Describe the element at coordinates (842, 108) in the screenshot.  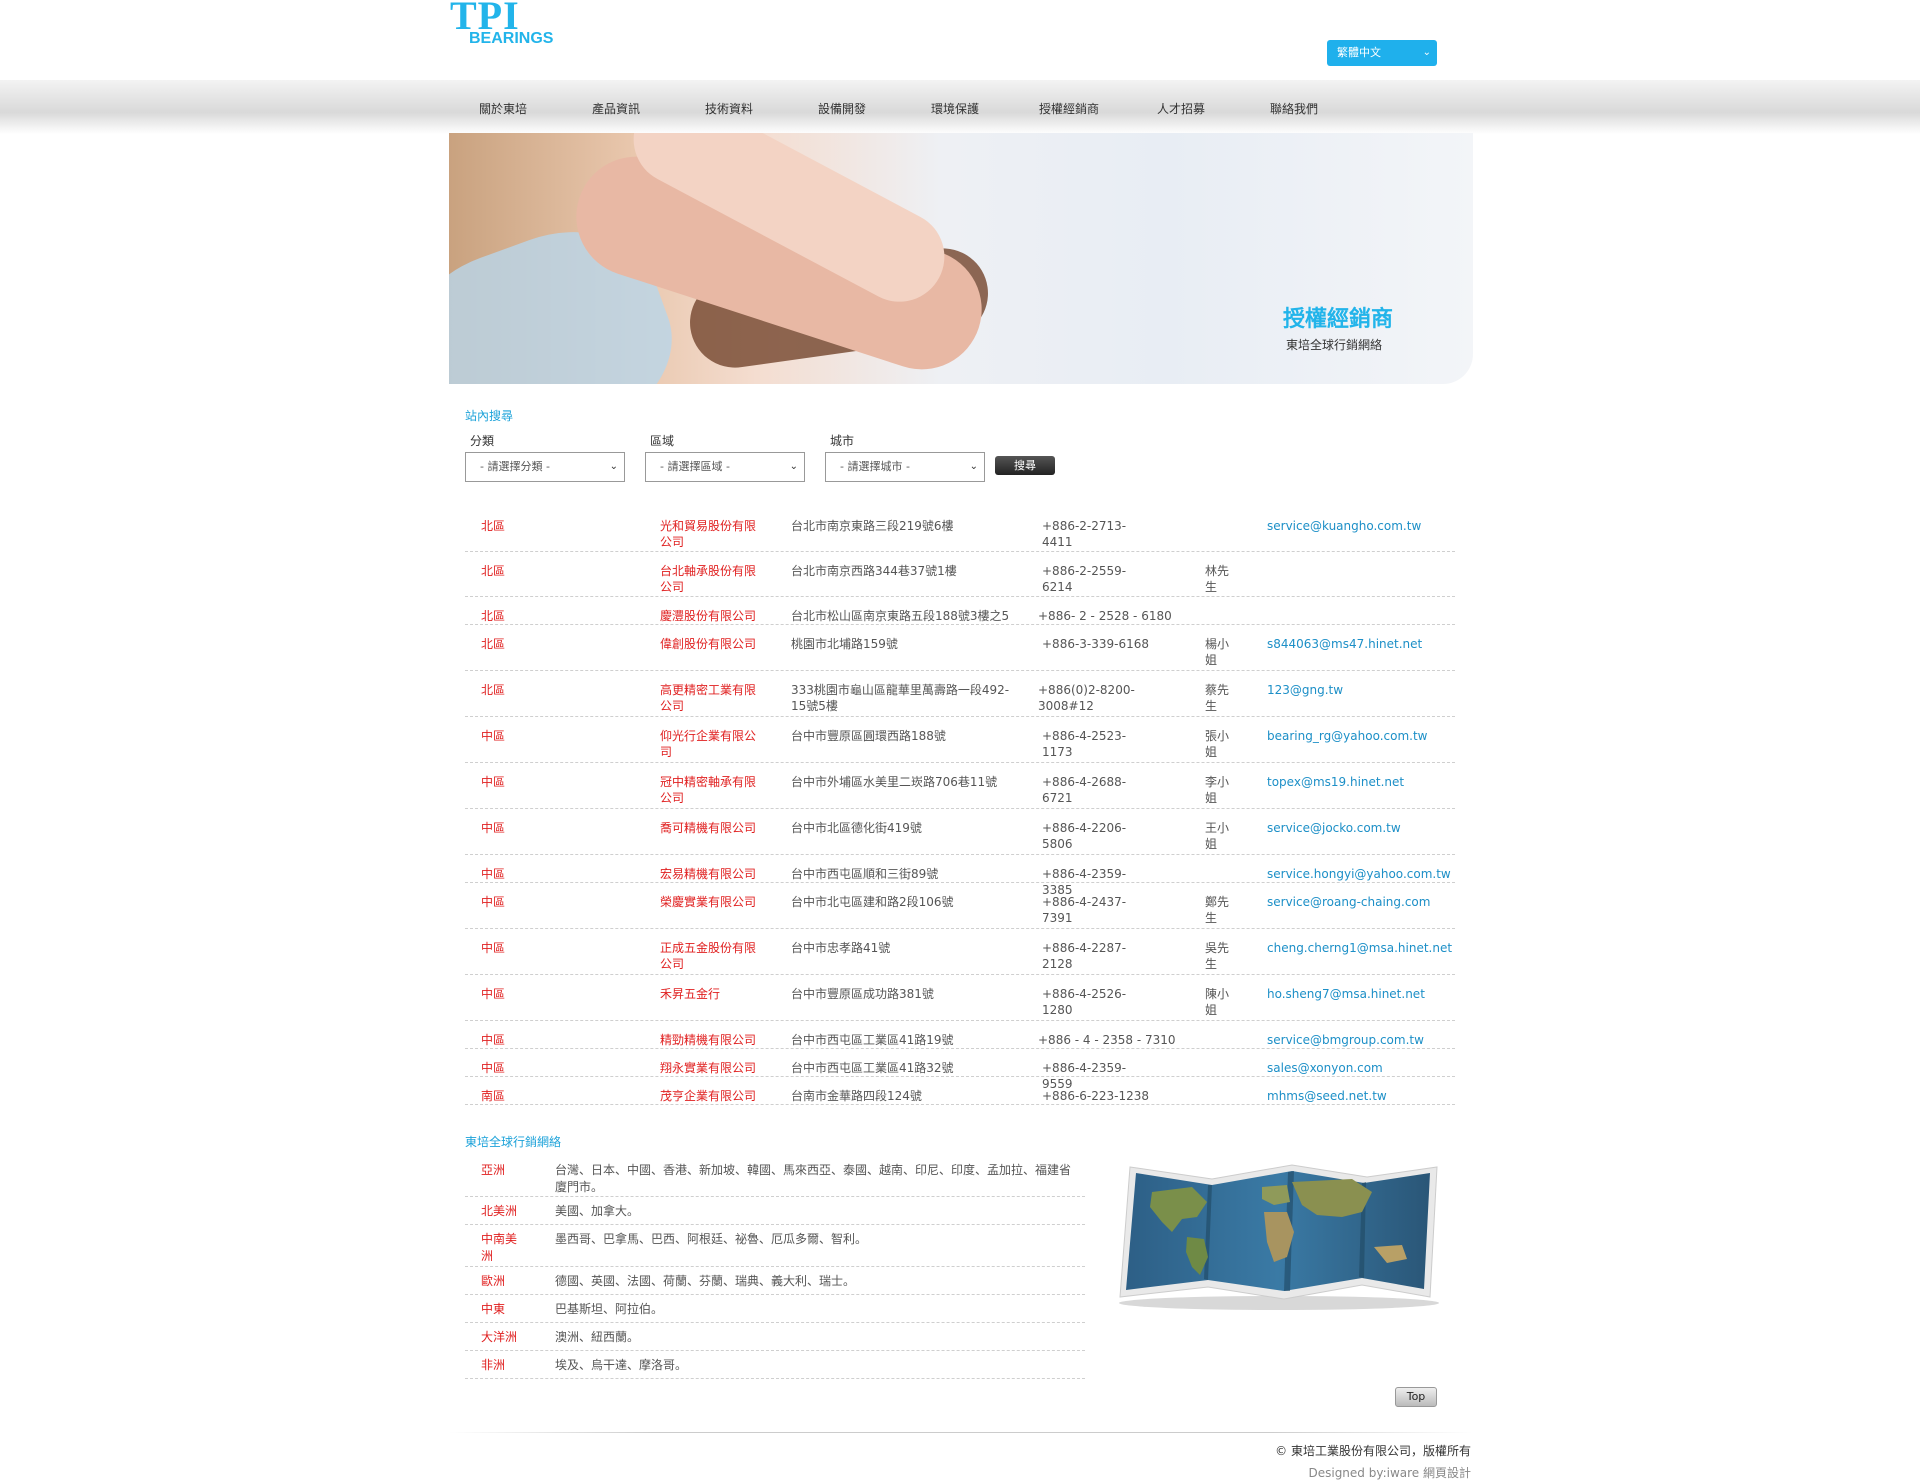
I see `nav-equipment: 設備開發` at that location.